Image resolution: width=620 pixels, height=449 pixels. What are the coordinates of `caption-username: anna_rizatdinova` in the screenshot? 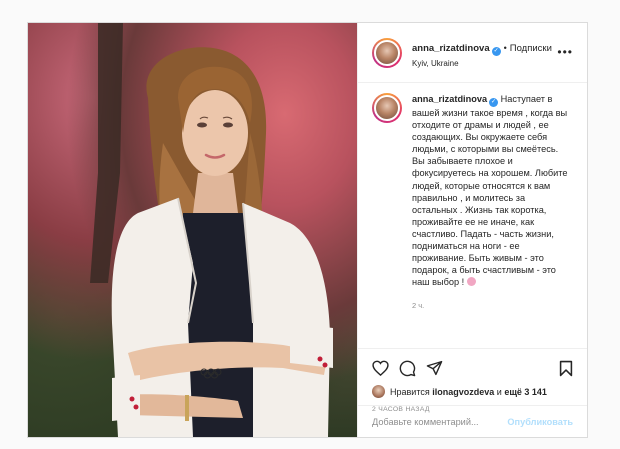 It's located at (449, 99).